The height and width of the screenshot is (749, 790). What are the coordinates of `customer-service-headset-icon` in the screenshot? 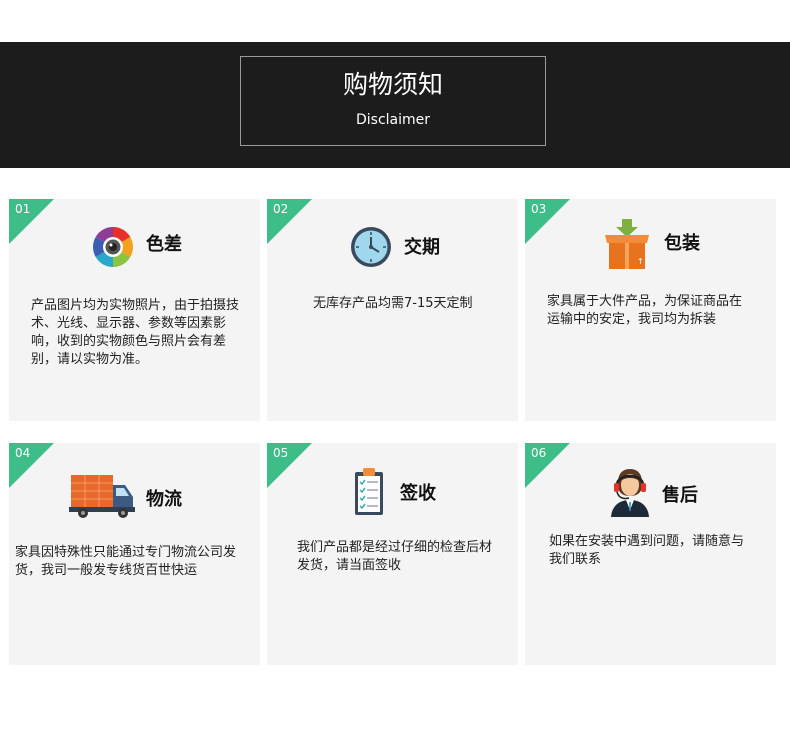 It's located at (630, 493).